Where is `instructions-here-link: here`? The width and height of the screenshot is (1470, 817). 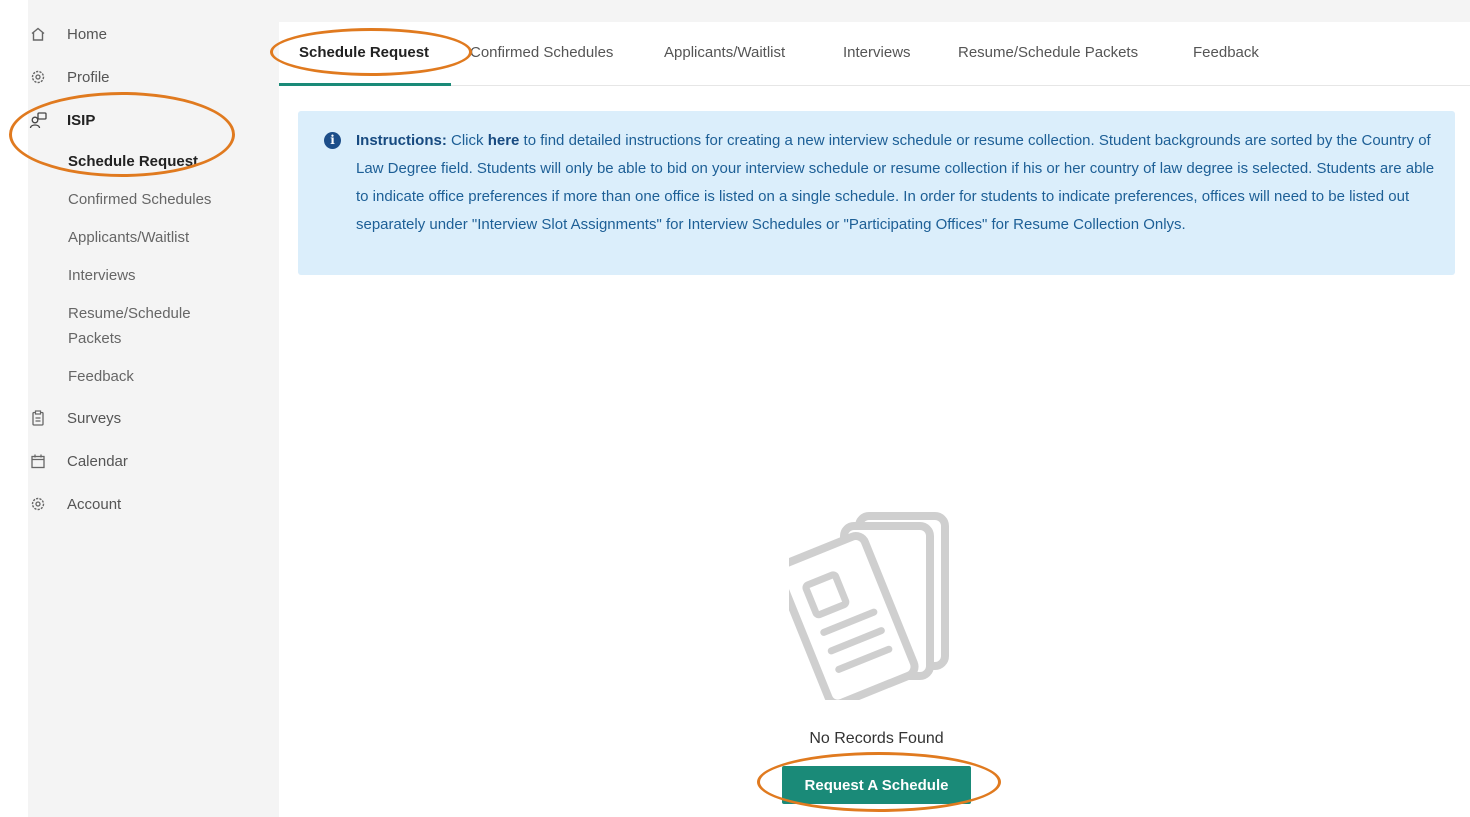 instructions-here-link: here is located at coordinates (504, 140).